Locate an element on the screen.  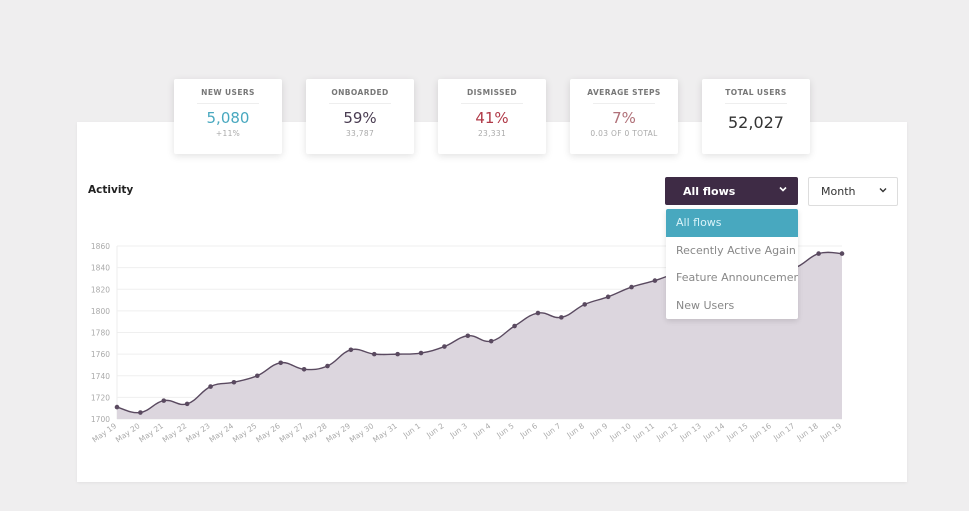
y-tick-label: 1700 is located at coordinates (100, 419).